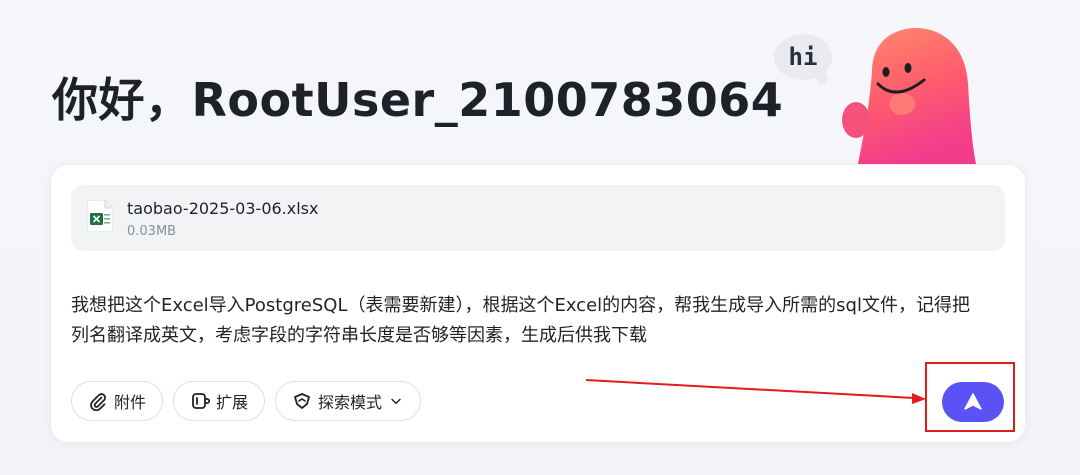 The image size is (1080, 475). What do you see at coordinates (418, 100) in the screenshot?
I see `greeting-title: 你好，RootUser_2100783064` at bounding box center [418, 100].